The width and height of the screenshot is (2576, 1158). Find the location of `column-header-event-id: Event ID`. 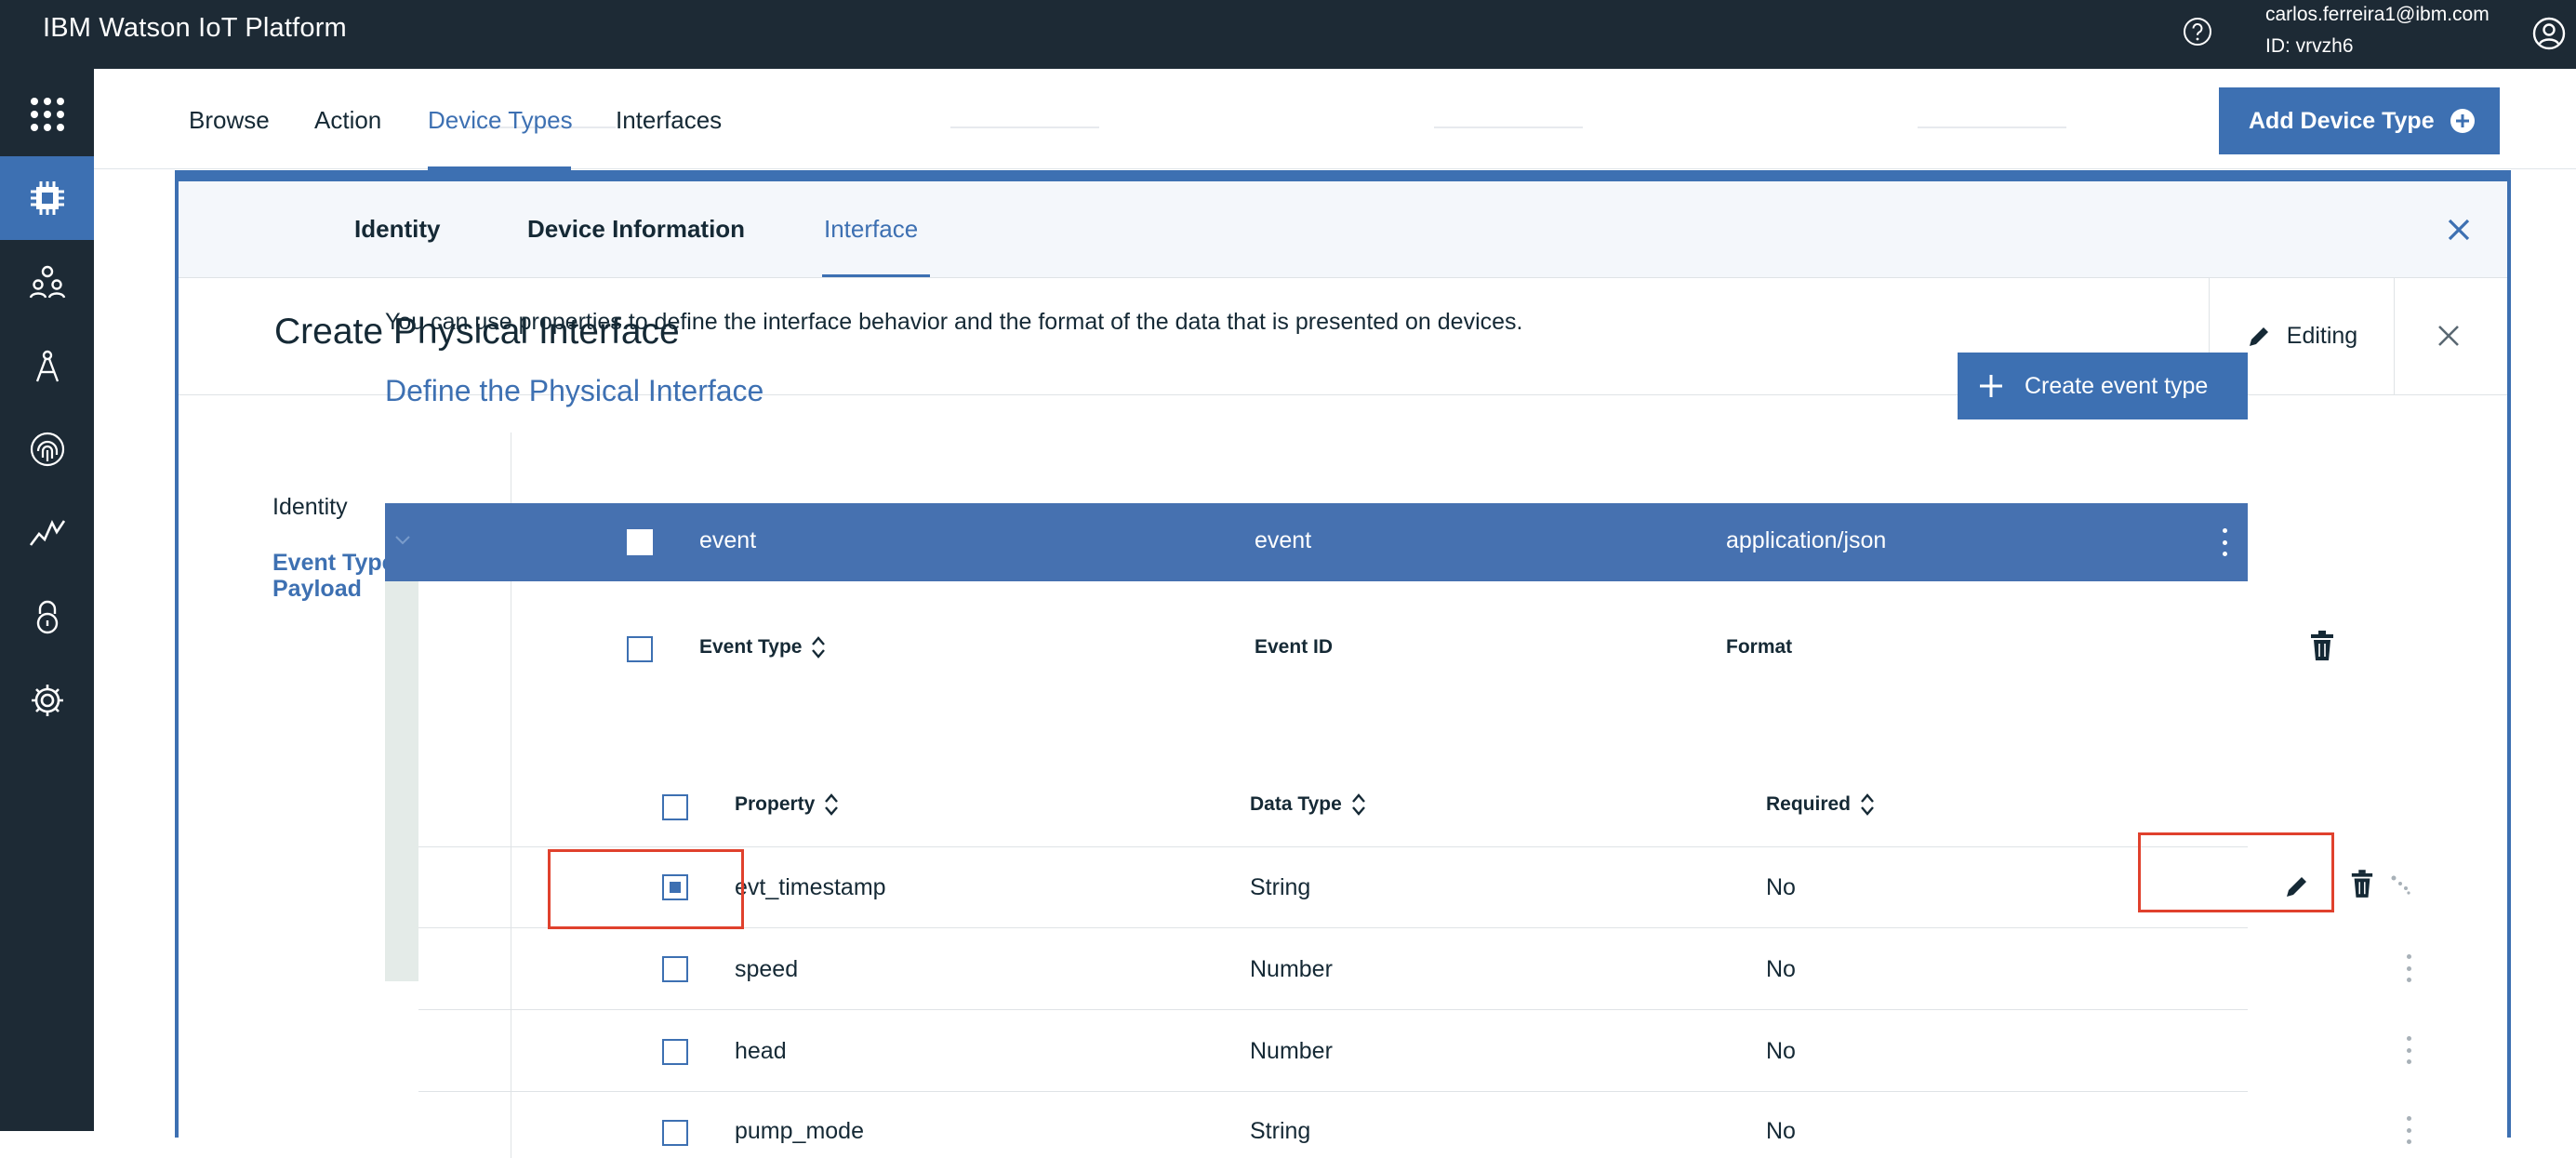

column-header-event-id: Event ID is located at coordinates (1294, 647).